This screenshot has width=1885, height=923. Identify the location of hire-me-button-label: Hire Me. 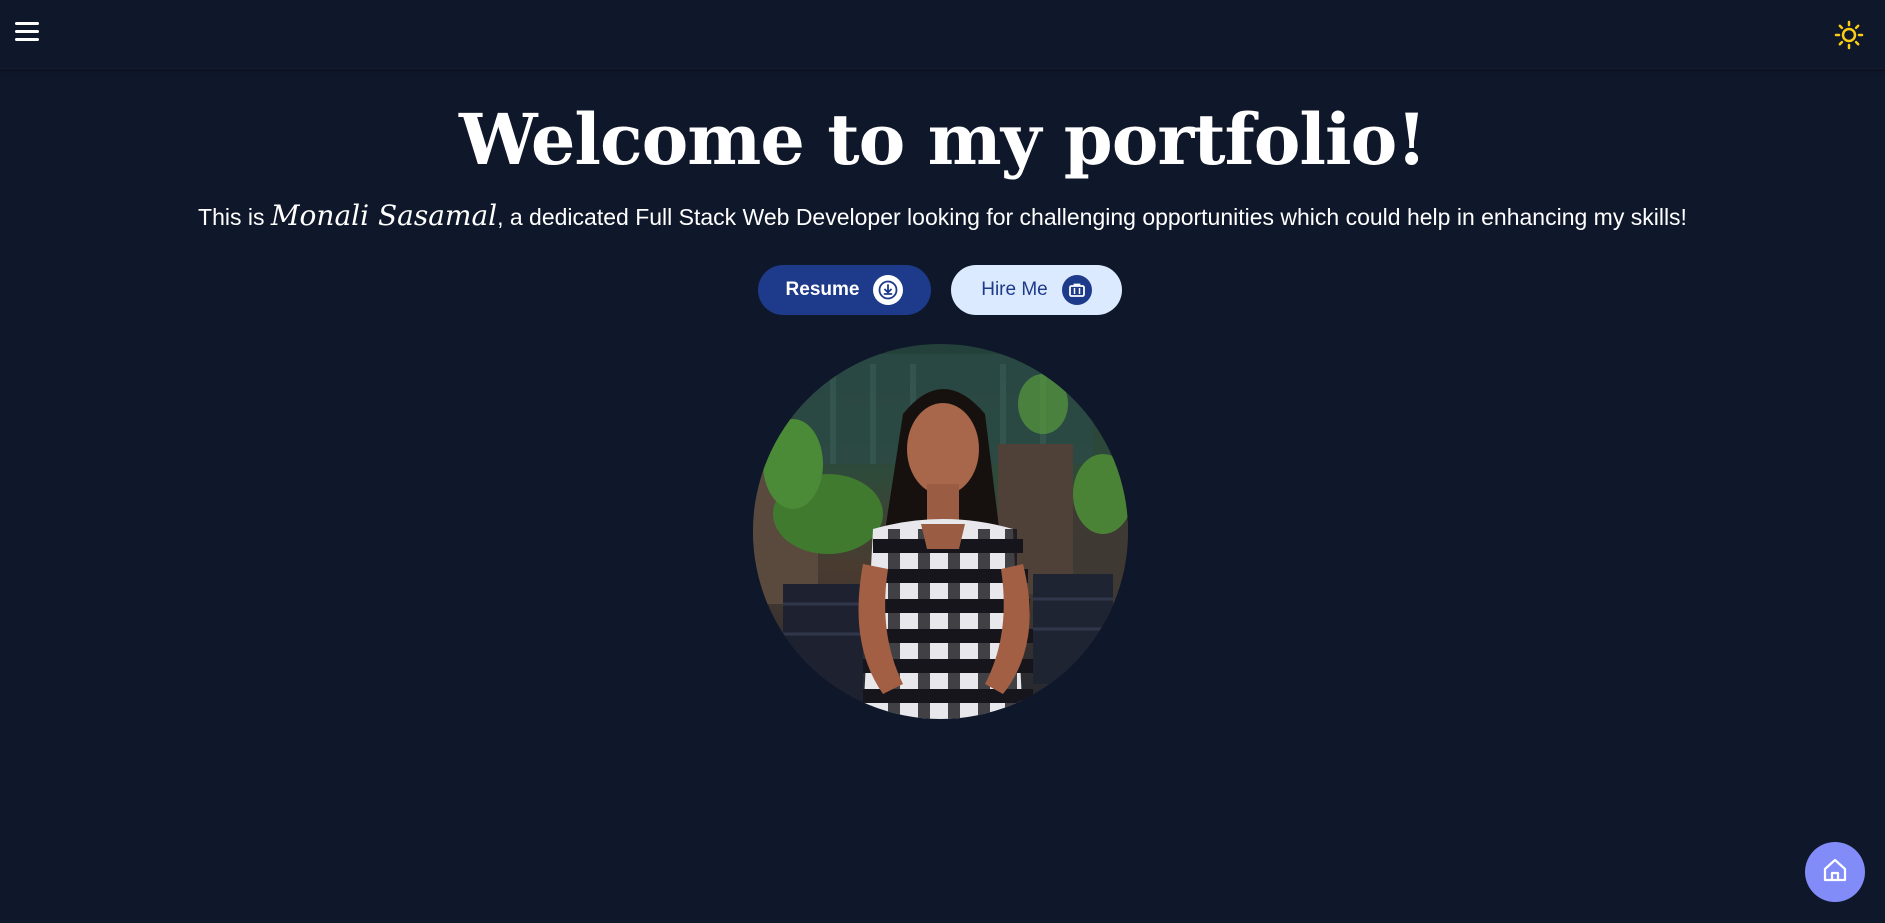
(1014, 289).